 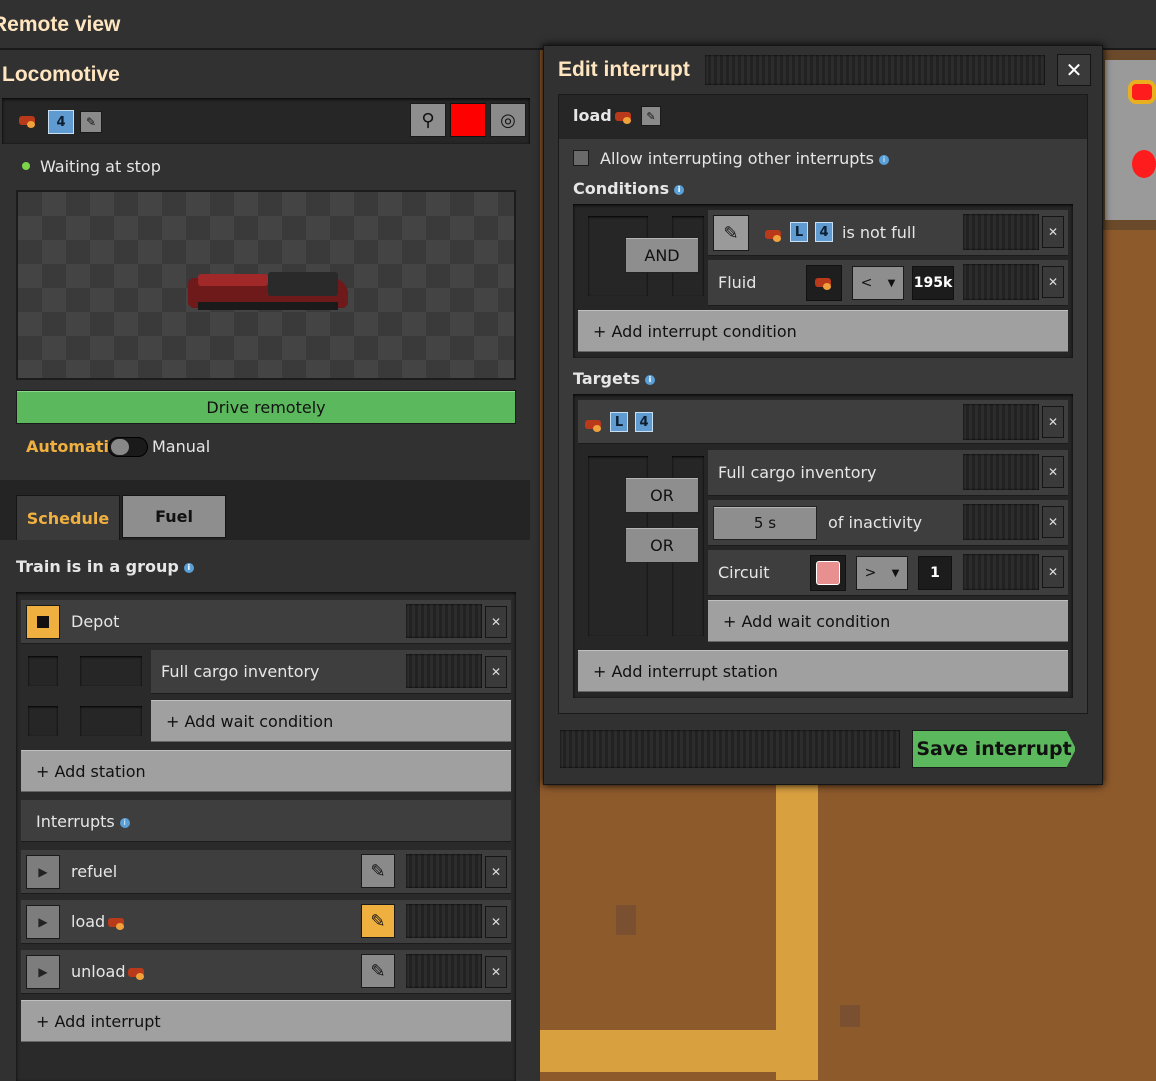 What do you see at coordinates (581, 158) in the screenshot?
I see `allow-interrupting-checkbox` at bounding box center [581, 158].